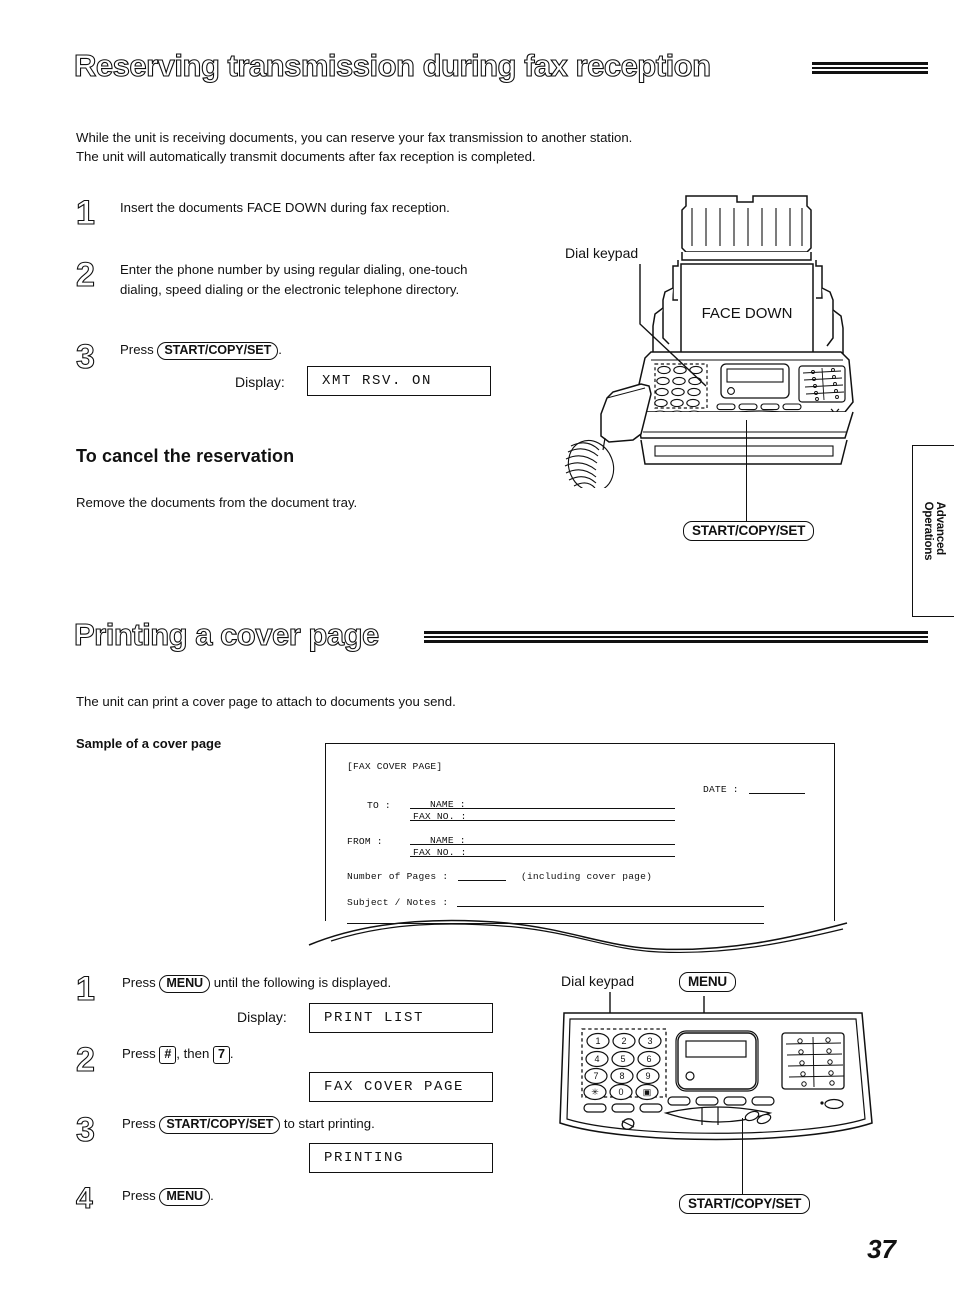 Image resolution: width=954 pixels, height=1295 pixels. What do you see at coordinates (721, 789) in the screenshot?
I see `cover-page-date-label: DATE :` at bounding box center [721, 789].